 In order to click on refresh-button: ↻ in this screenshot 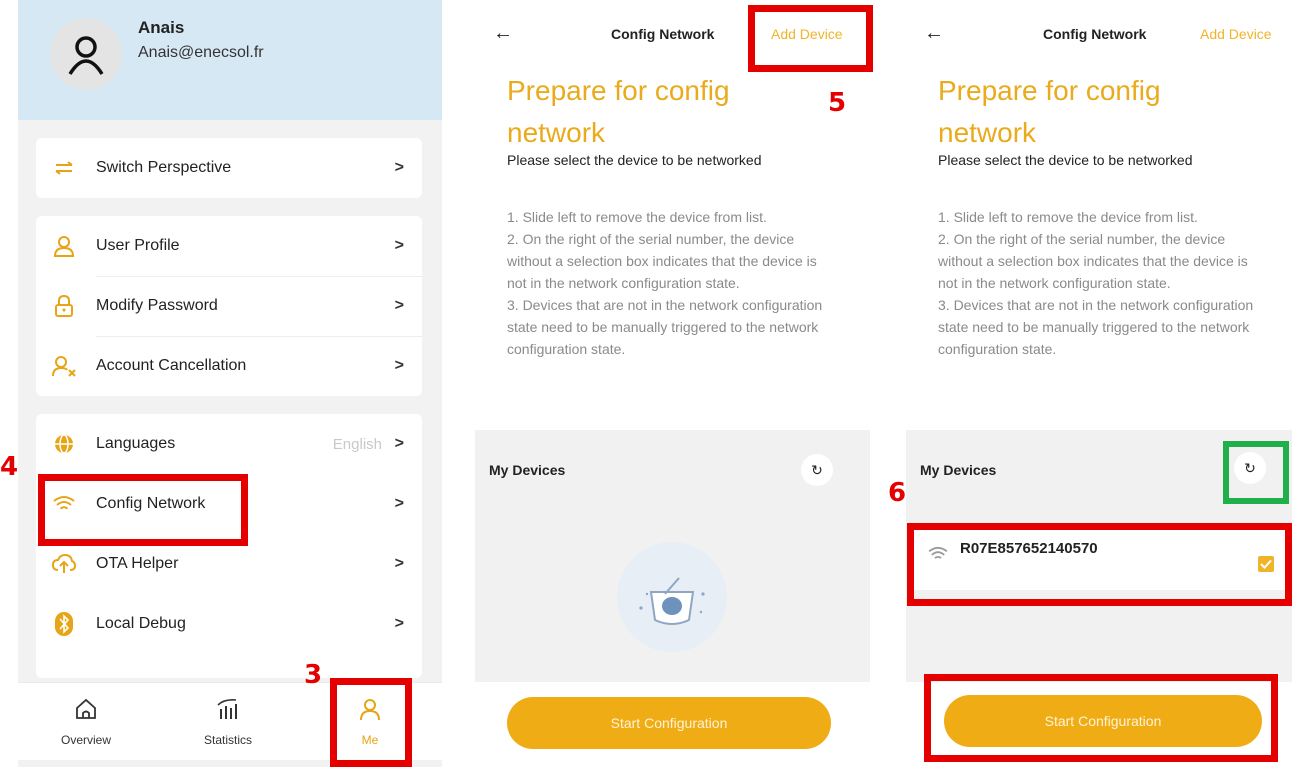, I will do `click(817, 470)`.